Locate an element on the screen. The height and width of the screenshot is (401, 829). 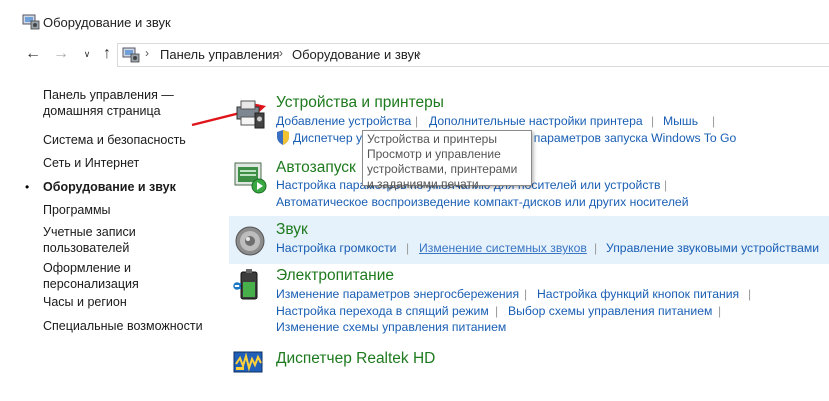
link-sleep-settings: Настройка перехода в спящий режим is located at coordinates (382, 311).